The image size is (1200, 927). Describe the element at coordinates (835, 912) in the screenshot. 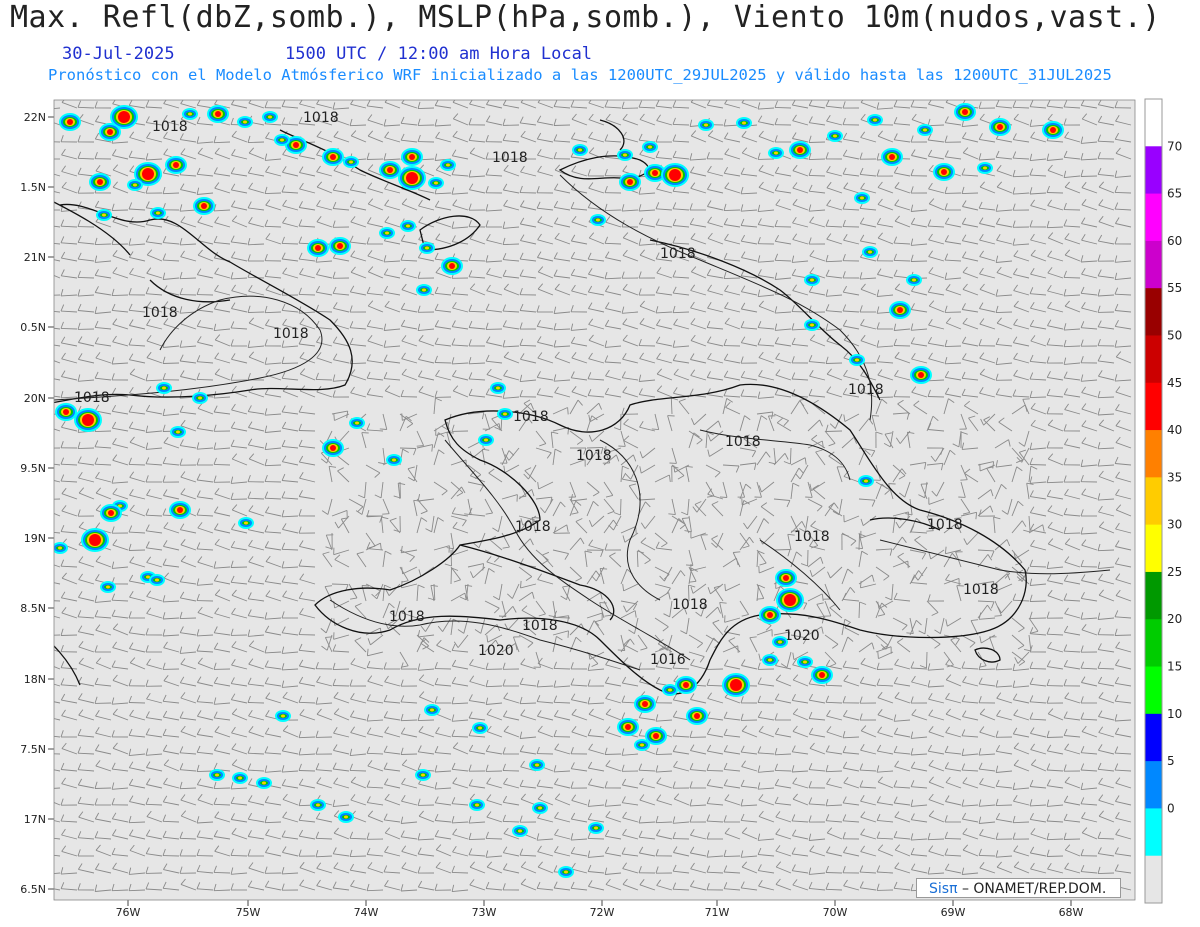

I see `lon-label: 70W` at that location.